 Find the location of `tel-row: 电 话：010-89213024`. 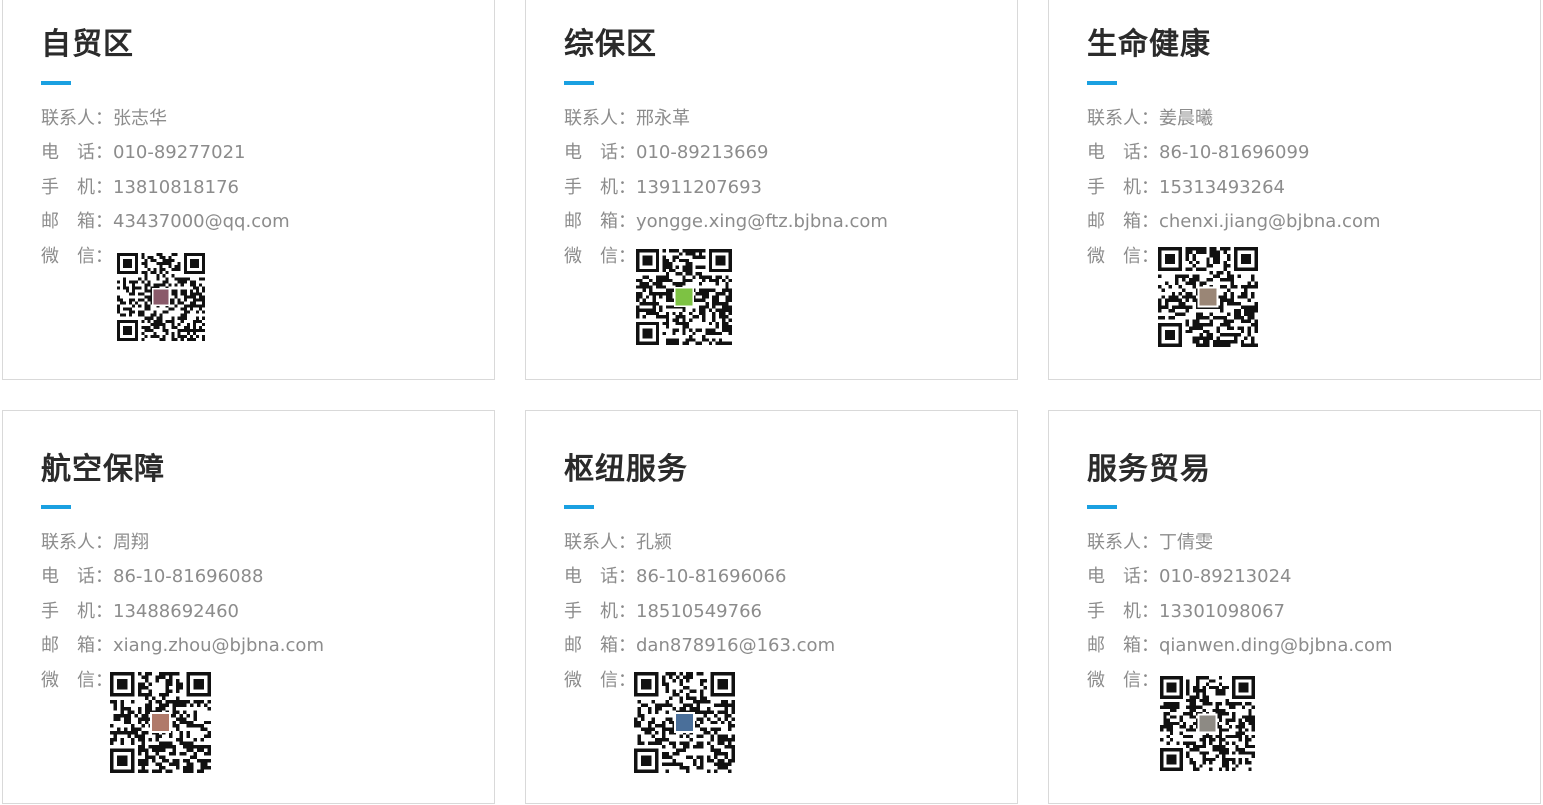

tel-row: 电 话：010-89213024 is located at coordinates (1240, 577).